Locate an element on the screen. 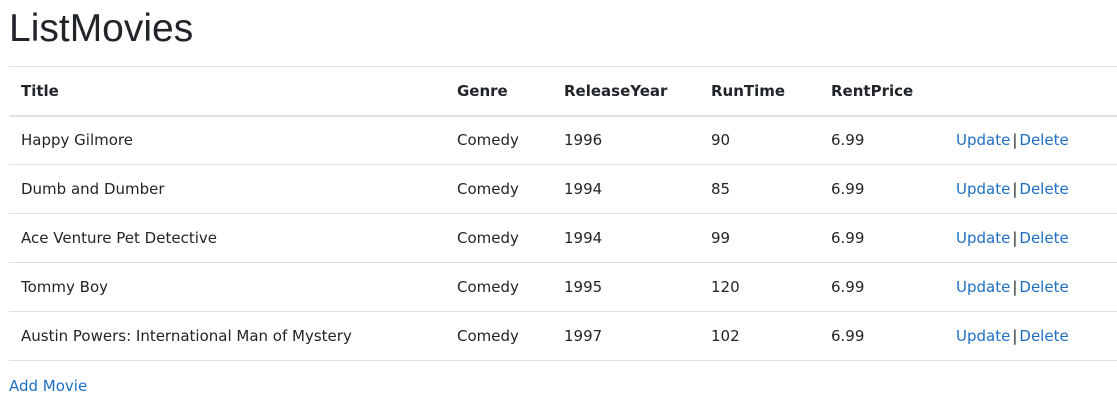  cell-release-year: 1995 is located at coordinates (583, 287).